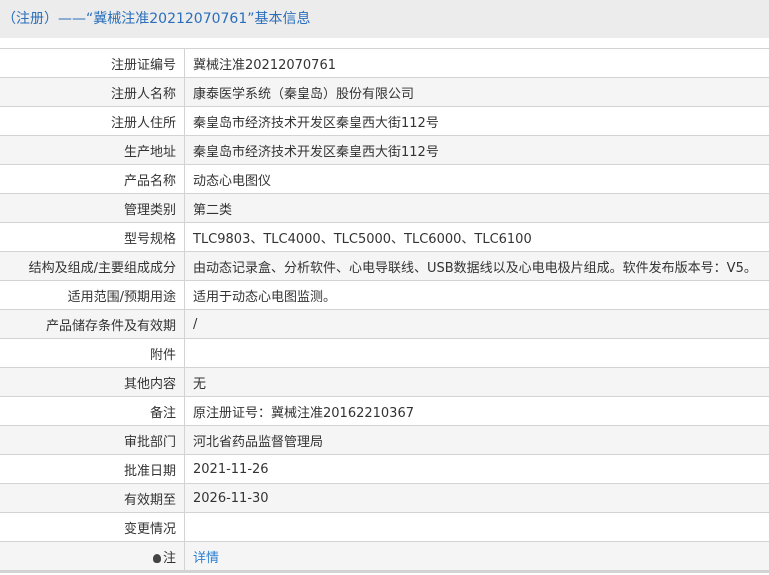 This screenshot has height=575, width=769. Describe the element at coordinates (92, 266) in the screenshot. I see `field-label: 结构及组成/主要组成成分` at that location.